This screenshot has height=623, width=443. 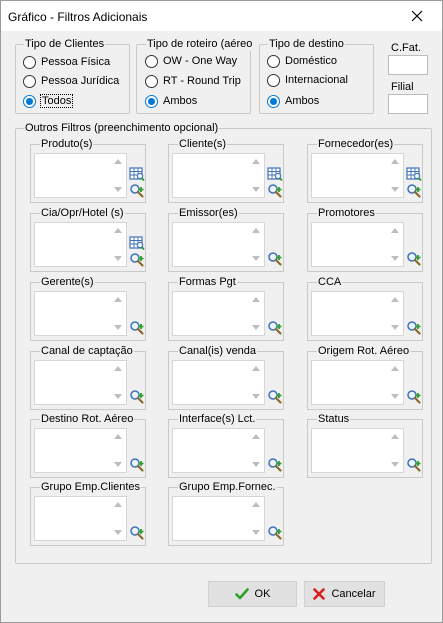 What do you see at coordinates (252, 594) in the screenshot?
I see `ok-button: OK` at bounding box center [252, 594].